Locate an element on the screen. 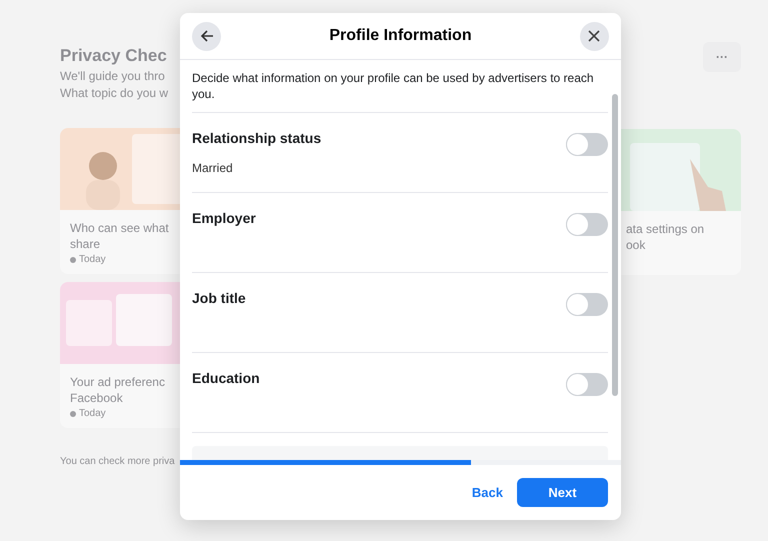 The height and width of the screenshot is (541, 768). card-title: share is located at coordinates (85, 244).